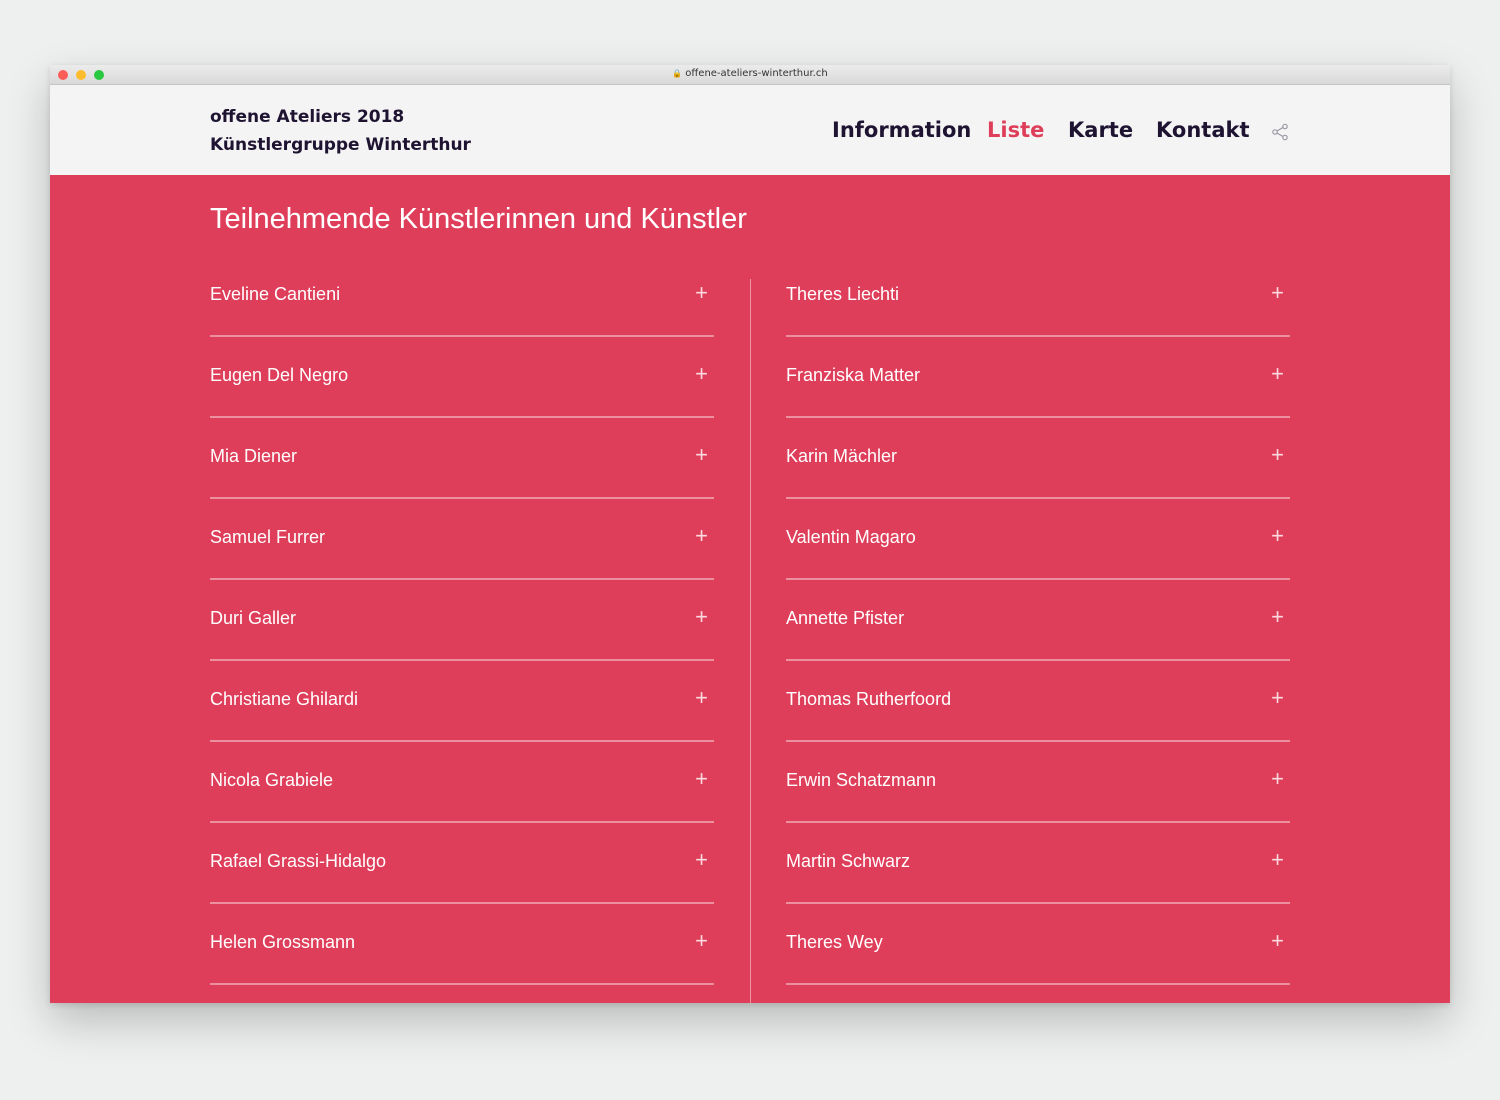  I want to click on artist-name: Samuel Furrer, so click(268, 537).